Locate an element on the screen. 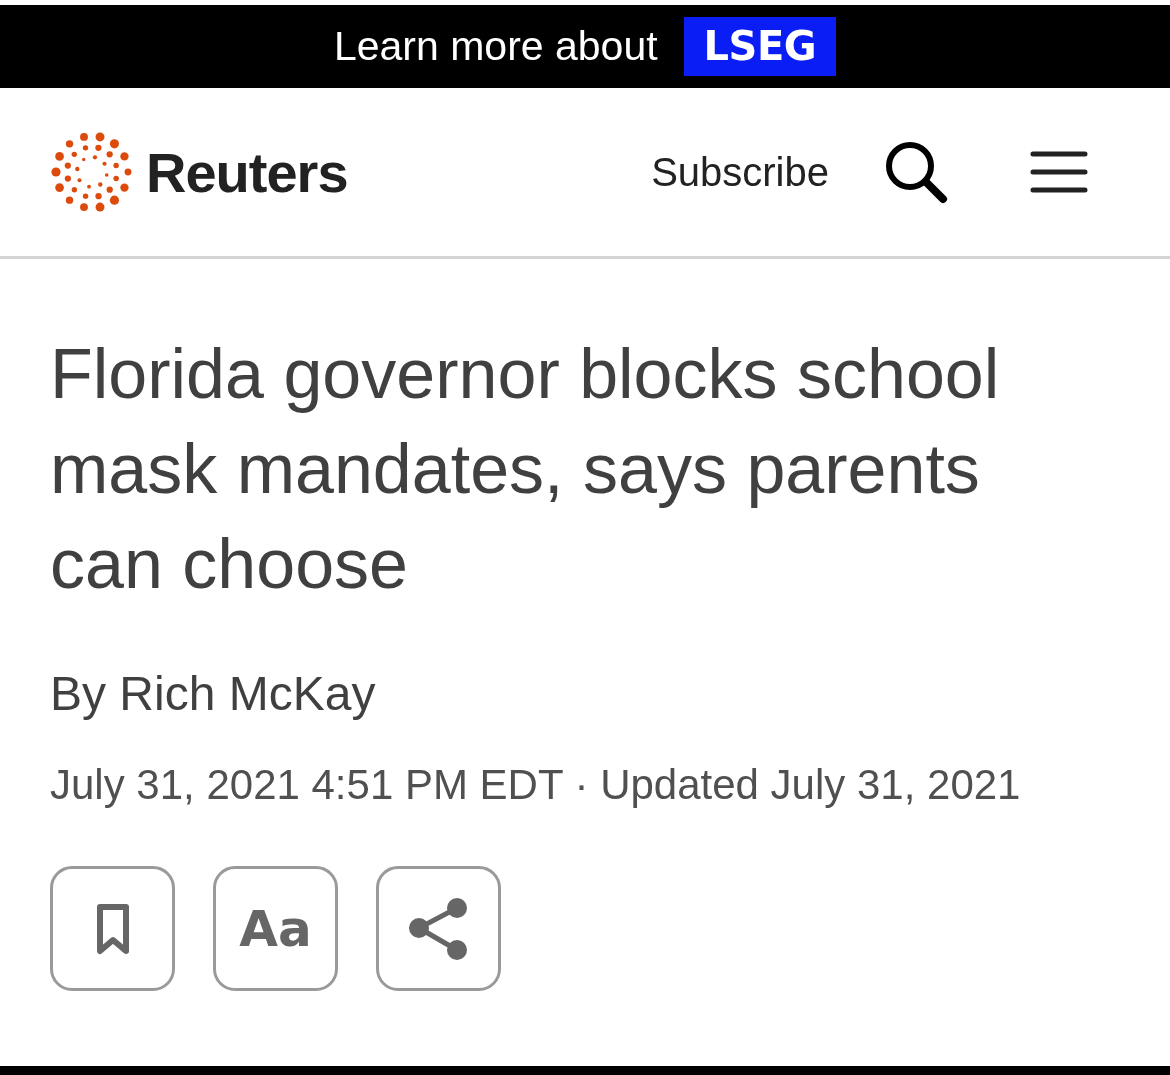 The image size is (1170, 1075). bookmark-button is located at coordinates (112, 928).